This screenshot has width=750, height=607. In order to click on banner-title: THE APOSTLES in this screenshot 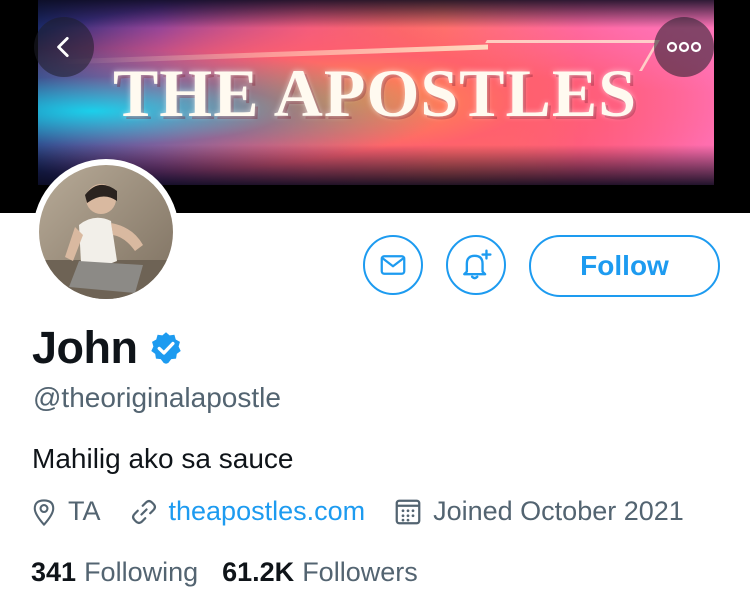, I will do `click(375, 93)`.